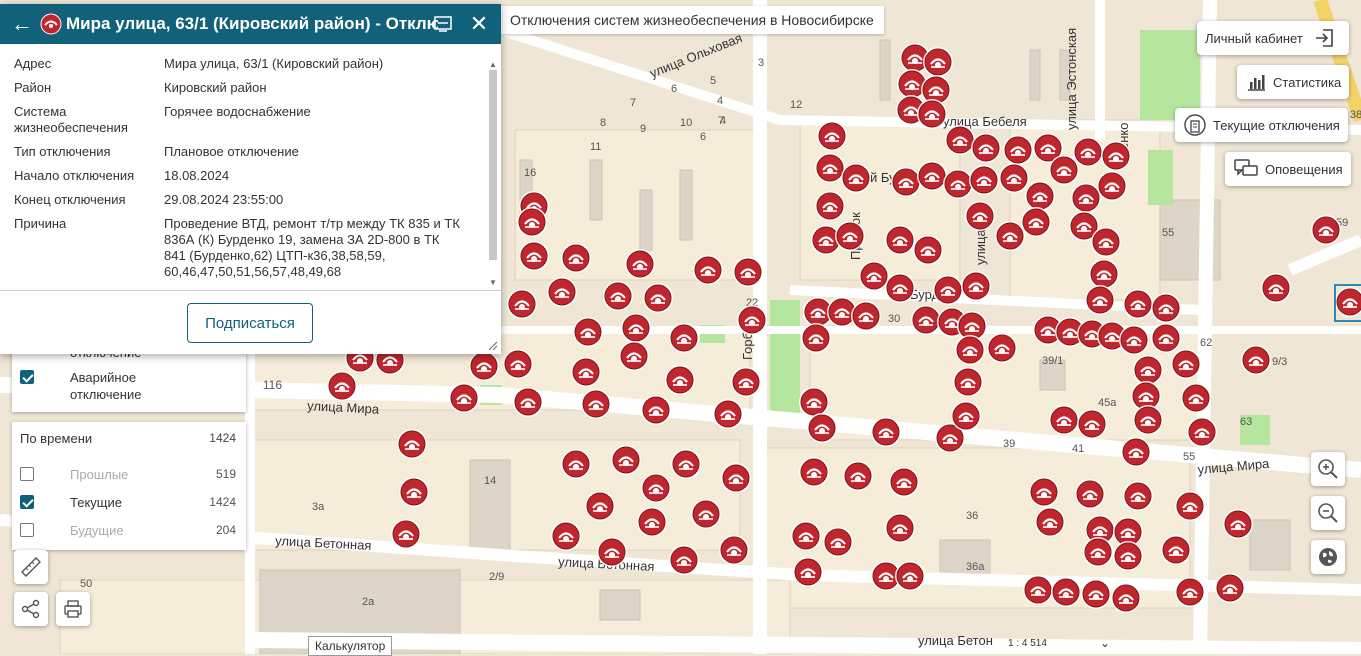  What do you see at coordinates (130, 474) in the screenshot?
I see `filter-item-past: Прошлые 519` at bounding box center [130, 474].